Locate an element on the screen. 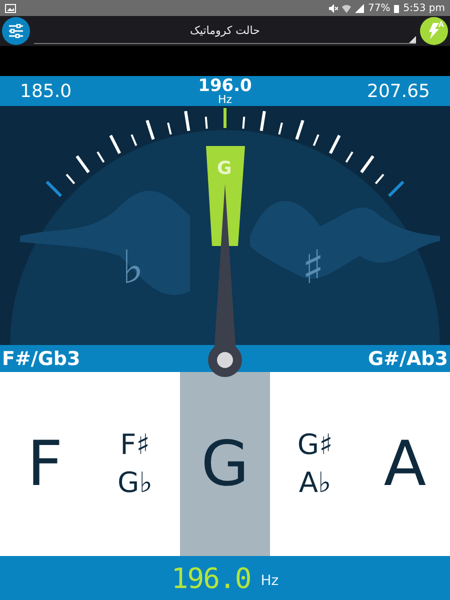 This screenshot has height=600, width=450. clock-time: 5:53 pm is located at coordinates (424, 8).